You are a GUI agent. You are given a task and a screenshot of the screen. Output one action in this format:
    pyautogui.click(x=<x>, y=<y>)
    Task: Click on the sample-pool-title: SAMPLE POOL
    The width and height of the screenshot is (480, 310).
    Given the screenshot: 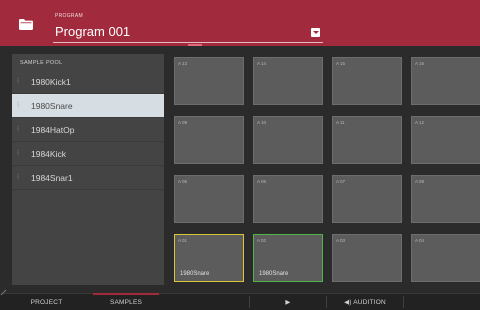 What is the action you would take?
    pyautogui.click(x=41, y=63)
    